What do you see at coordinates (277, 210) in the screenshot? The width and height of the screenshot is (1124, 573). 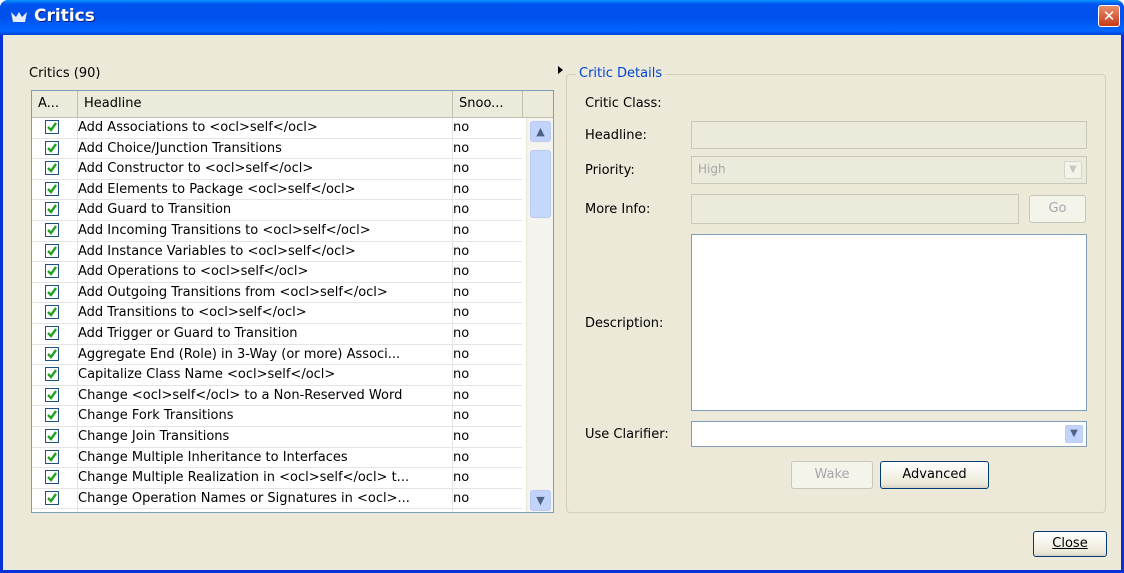 I see `table-row: Add Guard to Transition no` at bounding box center [277, 210].